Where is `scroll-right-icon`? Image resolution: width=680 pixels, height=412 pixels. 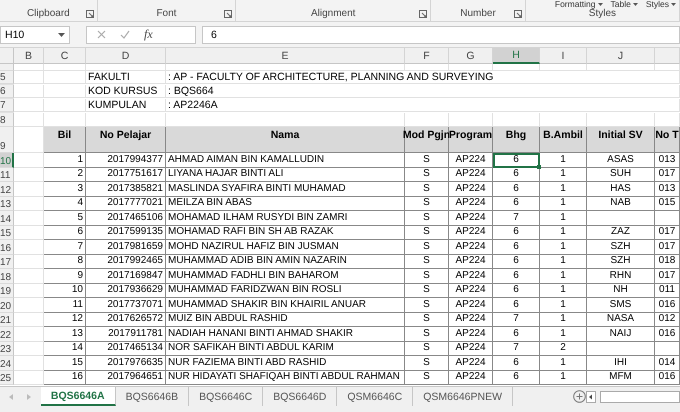
scroll-right-icon is located at coordinates (29, 397).